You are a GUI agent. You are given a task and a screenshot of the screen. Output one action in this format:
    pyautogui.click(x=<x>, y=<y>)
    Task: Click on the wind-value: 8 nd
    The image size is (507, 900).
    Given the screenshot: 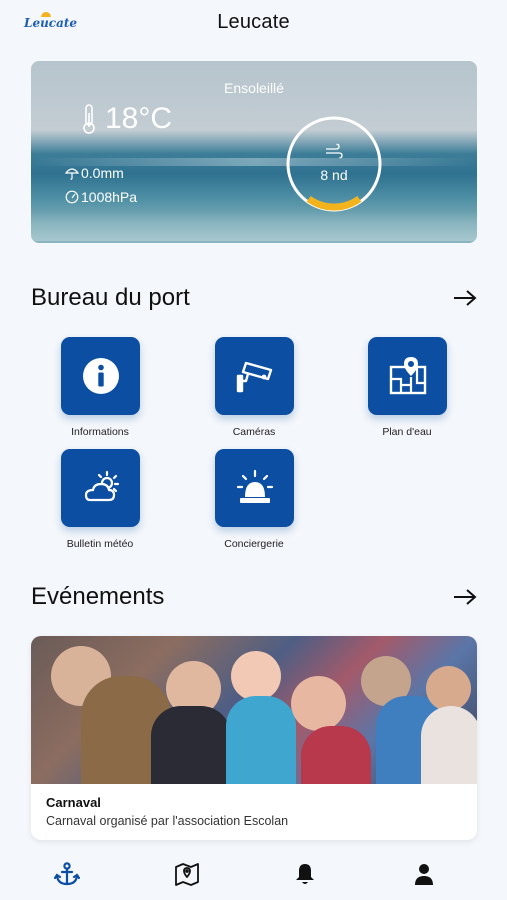 What is the action you would take?
    pyautogui.click(x=334, y=175)
    